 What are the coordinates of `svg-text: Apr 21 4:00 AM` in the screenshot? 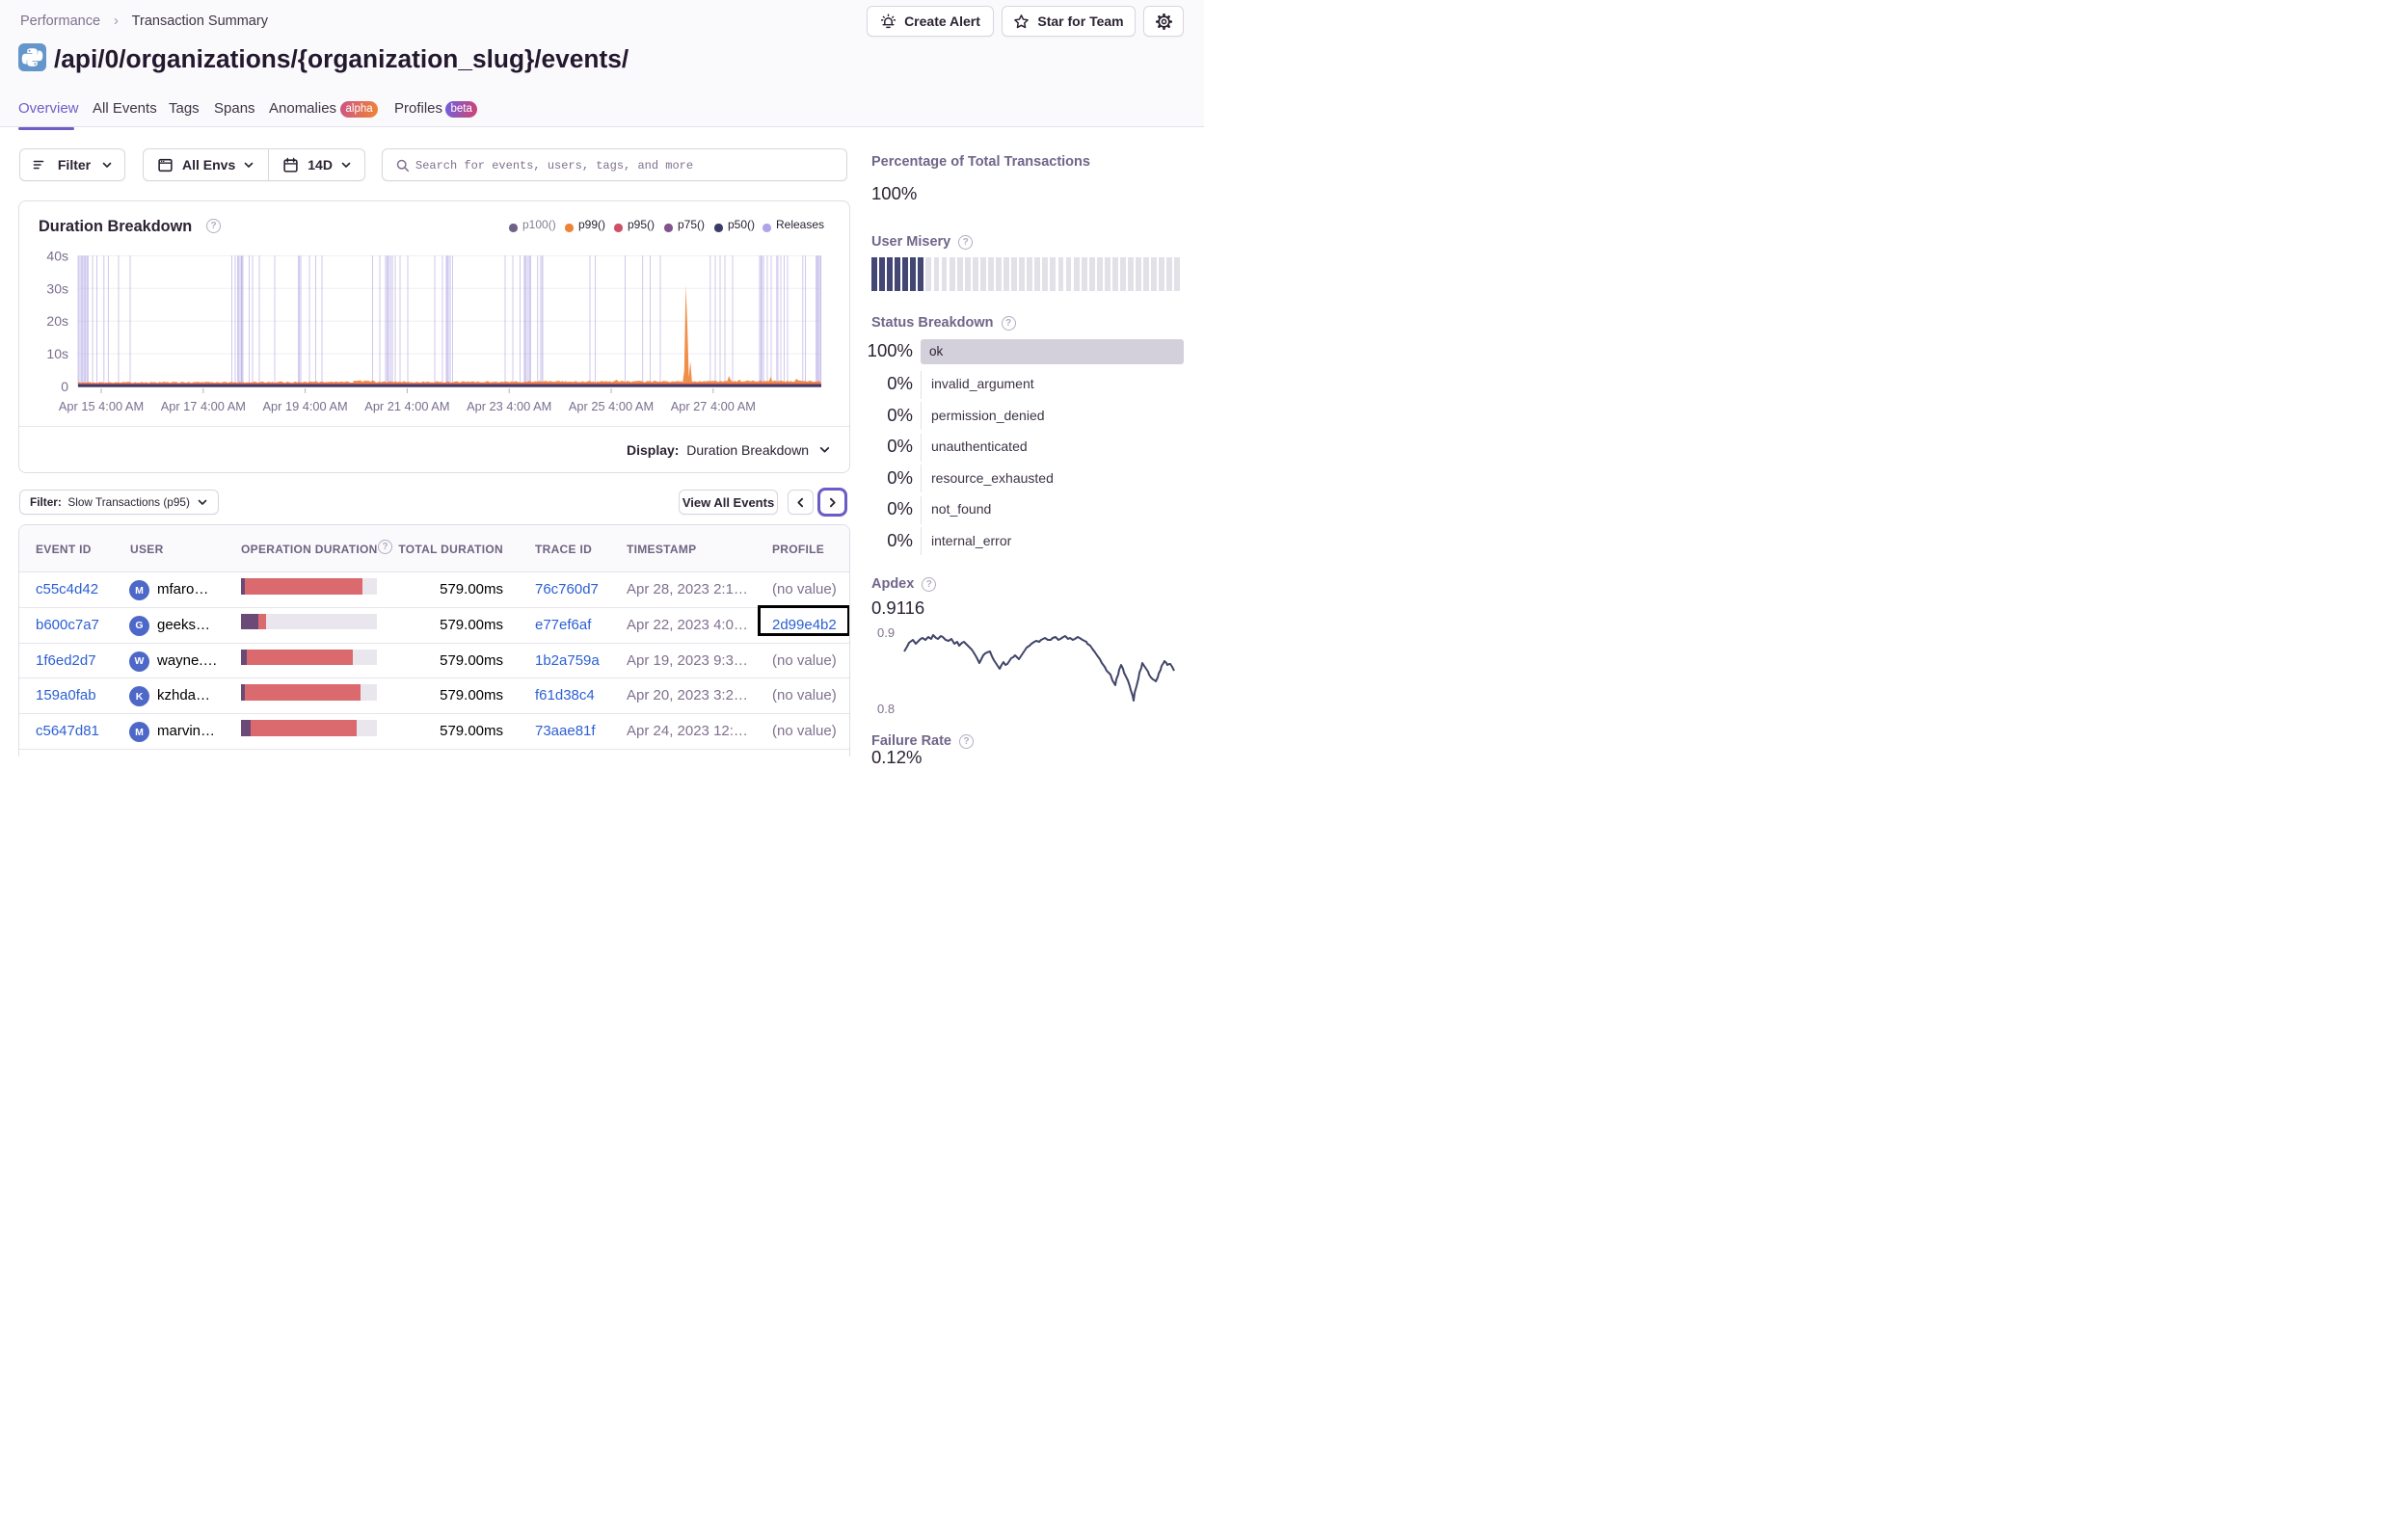 It's located at (406, 406).